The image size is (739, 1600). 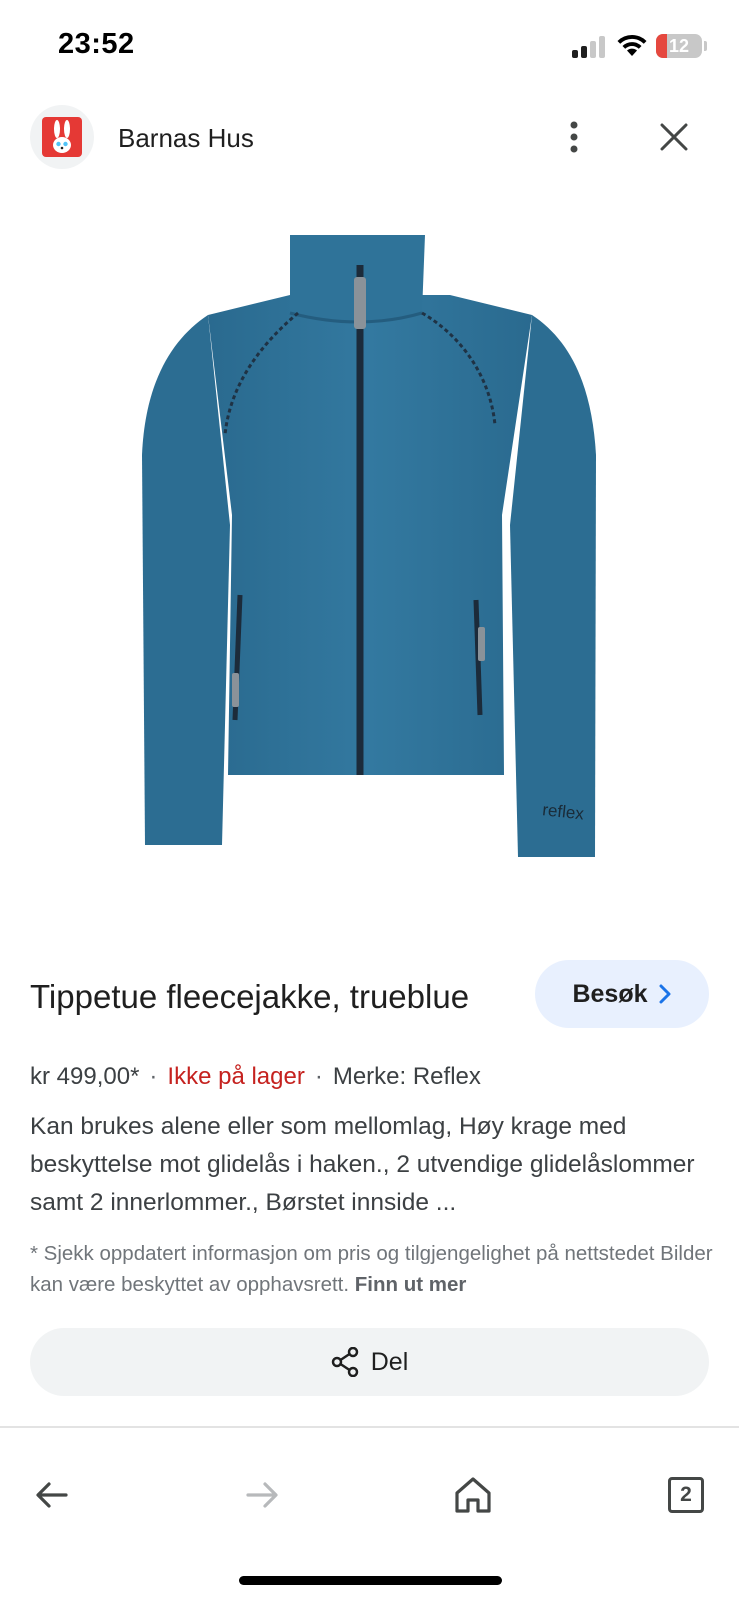 What do you see at coordinates (96, 44) in the screenshot?
I see `status-time: 23:52` at bounding box center [96, 44].